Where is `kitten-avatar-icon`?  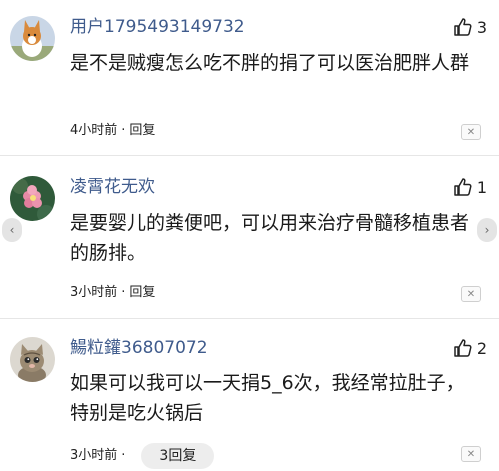
kitten-avatar-icon is located at coordinates (32, 359).